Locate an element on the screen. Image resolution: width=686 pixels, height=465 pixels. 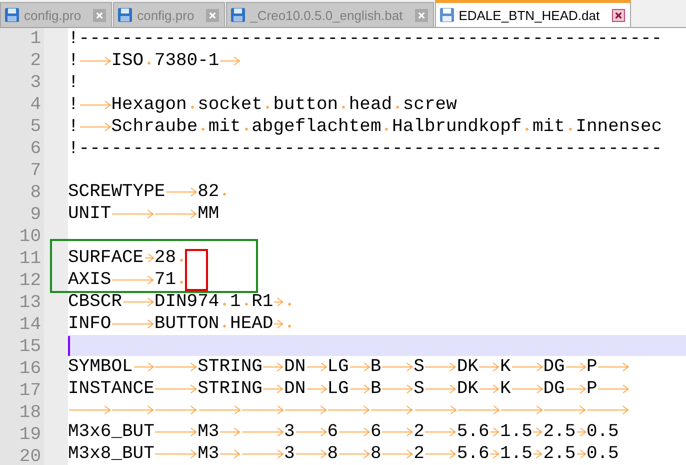
code-text: INSTANCE is located at coordinates (111, 389).